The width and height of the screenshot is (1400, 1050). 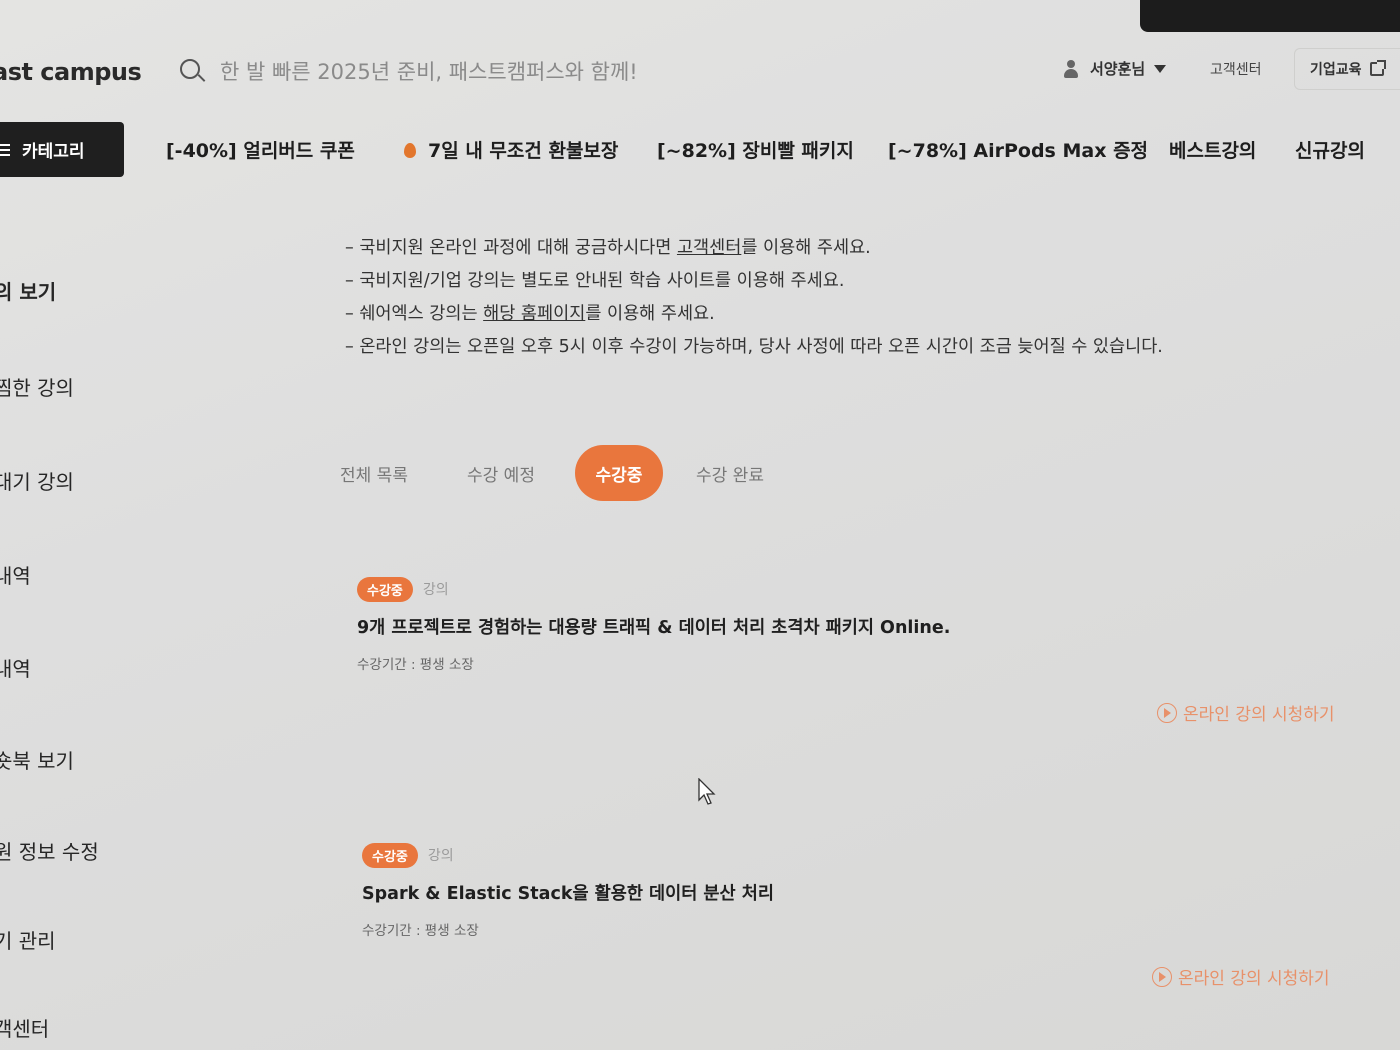 What do you see at coordinates (37, 480) in the screenshot?
I see `sidebar-item-waiting: 대기 강의` at bounding box center [37, 480].